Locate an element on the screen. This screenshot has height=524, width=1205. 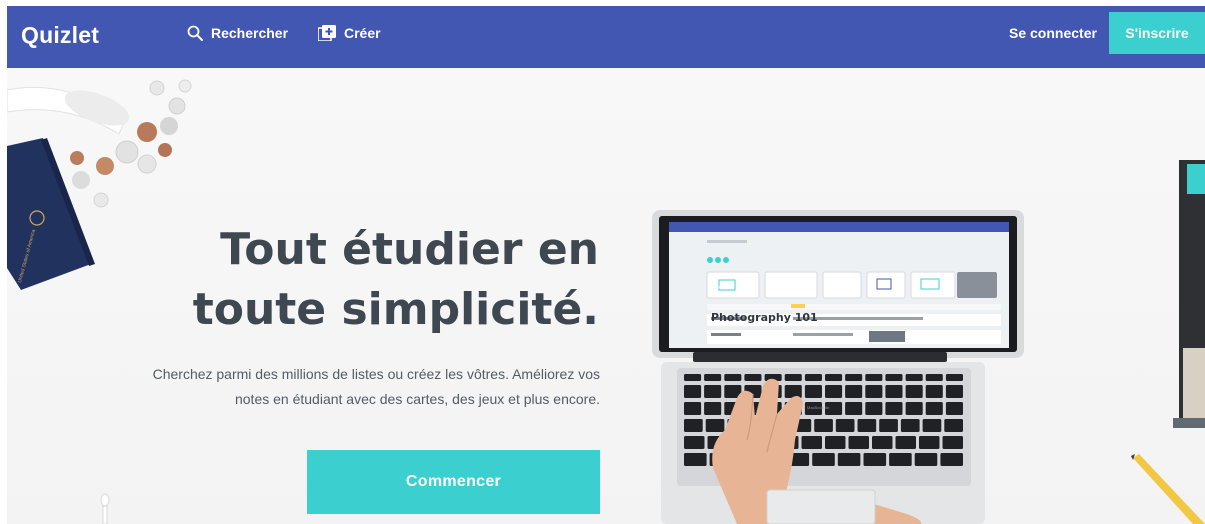
create-button: Créer is located at coordinates (349, 33).